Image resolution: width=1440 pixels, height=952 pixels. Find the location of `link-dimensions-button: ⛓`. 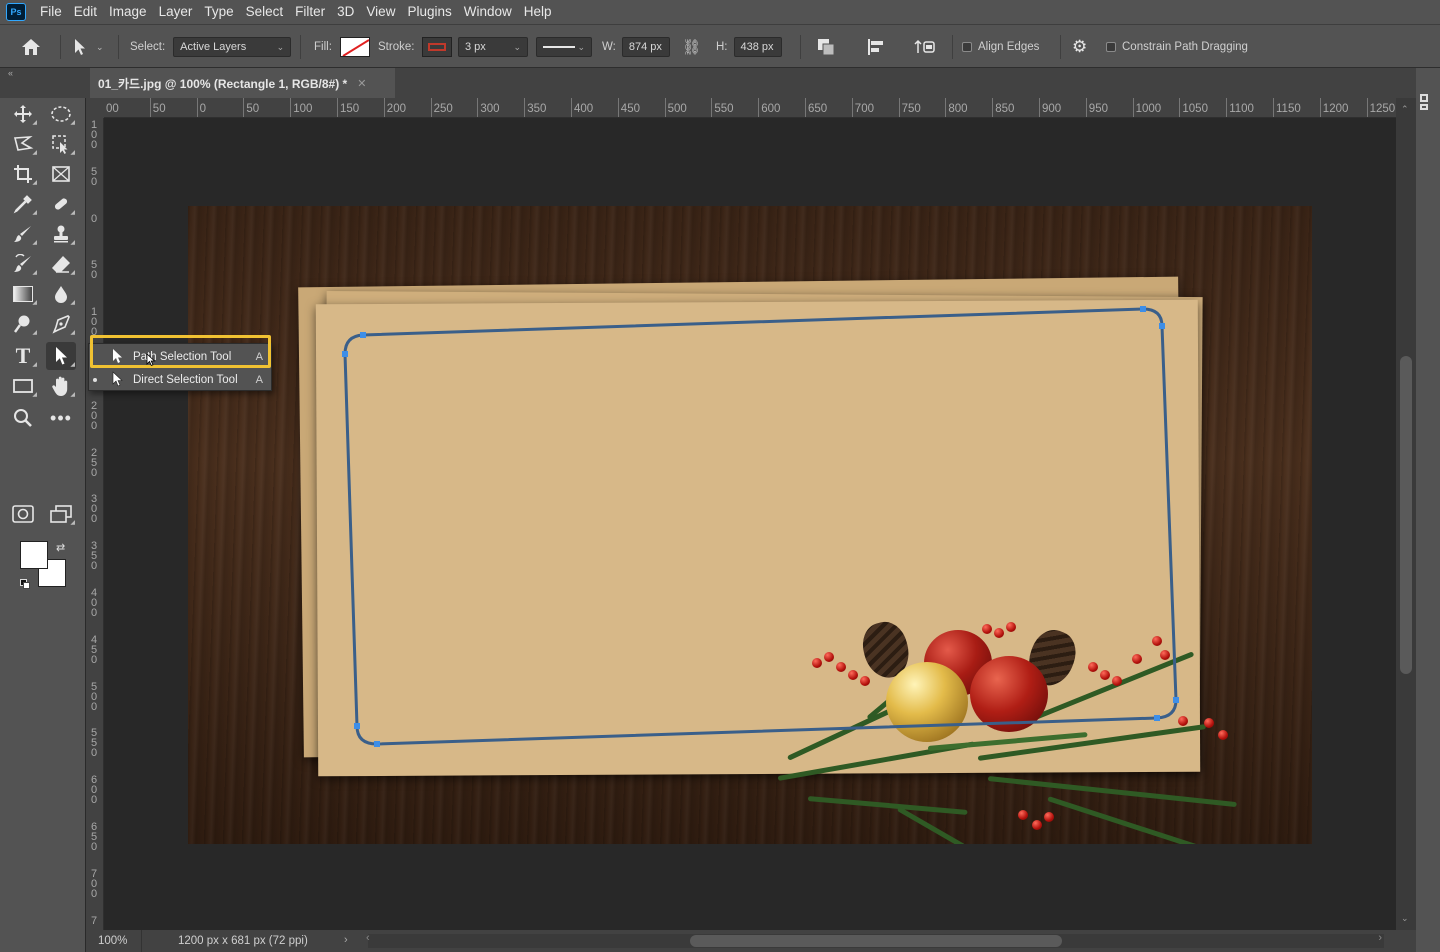

link-dimensions-button: ⛓ is located at coordinates (691, 47).